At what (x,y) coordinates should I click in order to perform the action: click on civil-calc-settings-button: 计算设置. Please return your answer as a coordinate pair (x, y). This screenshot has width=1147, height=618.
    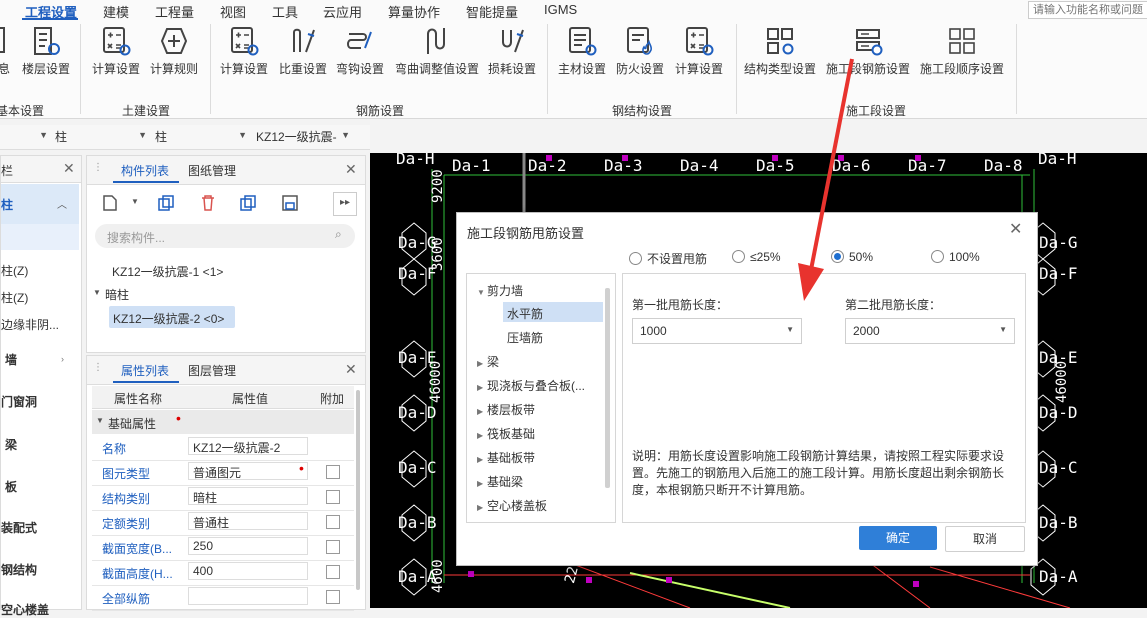
    Looking at the image, I should click on (116, 50).